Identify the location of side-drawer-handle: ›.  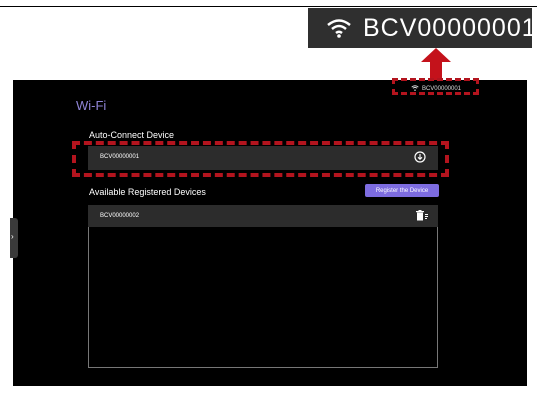
(14, 238).